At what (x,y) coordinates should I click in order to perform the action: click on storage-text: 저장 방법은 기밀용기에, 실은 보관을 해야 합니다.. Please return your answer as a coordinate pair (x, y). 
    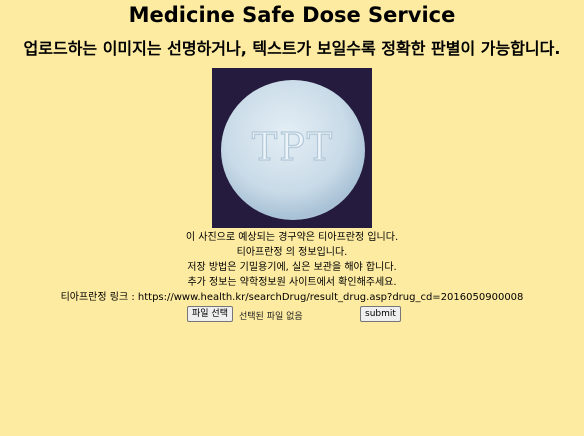
    Looking at the image, I should click on (292, 267).